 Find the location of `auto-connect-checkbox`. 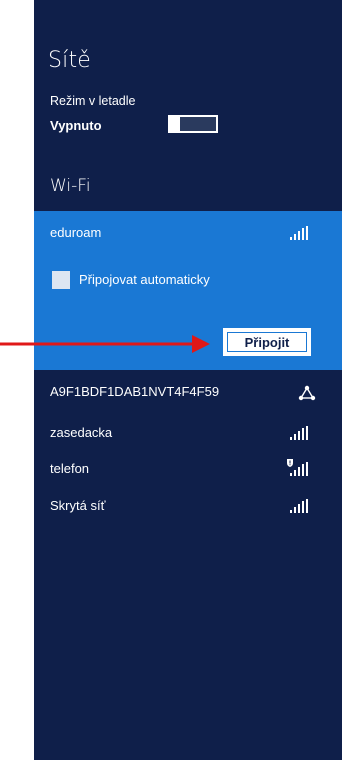

auto-connect-checkbox is located at coordinates (61, 280).